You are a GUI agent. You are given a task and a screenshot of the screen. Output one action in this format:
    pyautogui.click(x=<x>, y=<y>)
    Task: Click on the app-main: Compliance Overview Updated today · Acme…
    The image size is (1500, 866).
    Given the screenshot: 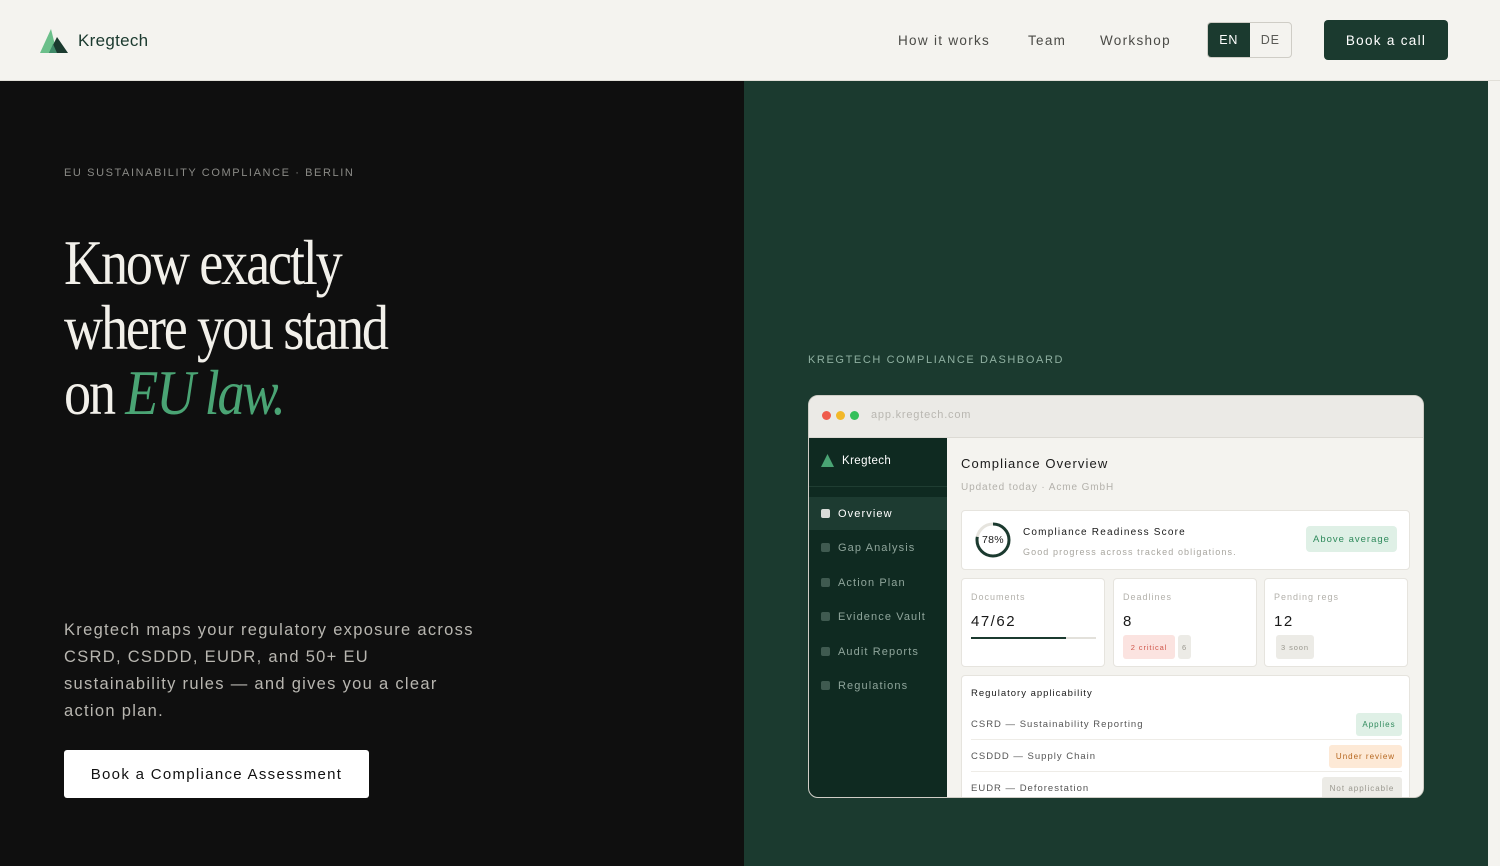 What is the action you would take?
    pyautogui.click(x=1185, y=617)
    